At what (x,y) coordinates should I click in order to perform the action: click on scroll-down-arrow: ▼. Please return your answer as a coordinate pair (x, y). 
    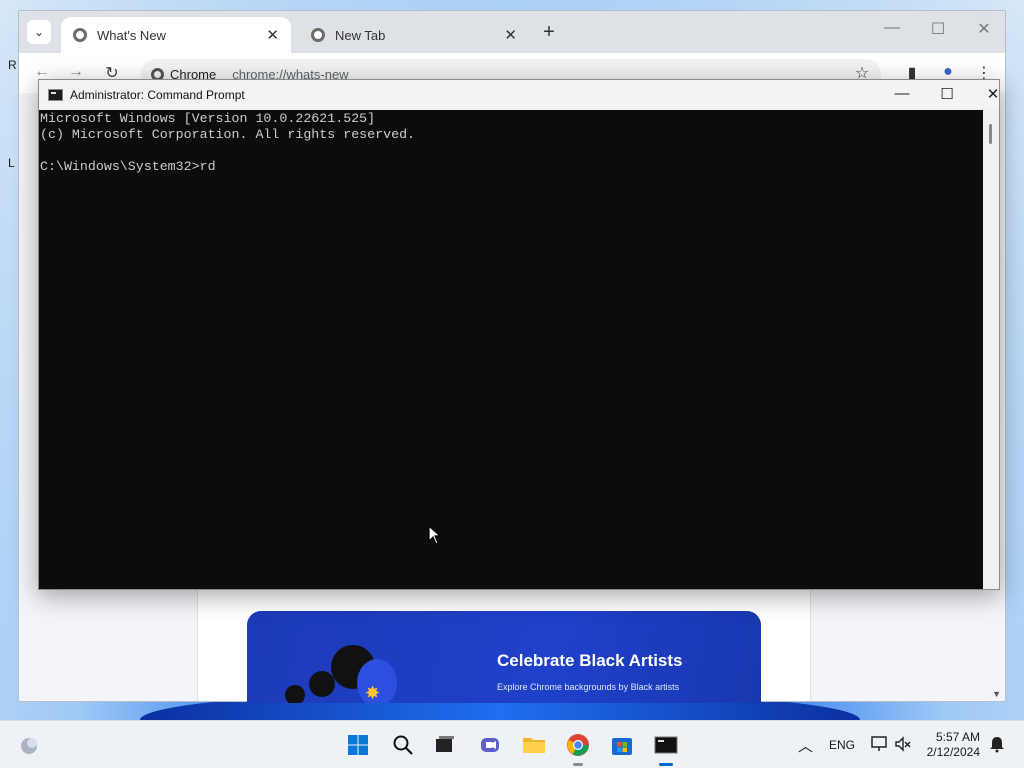
    Looking at the image, I should click on (996, 694).